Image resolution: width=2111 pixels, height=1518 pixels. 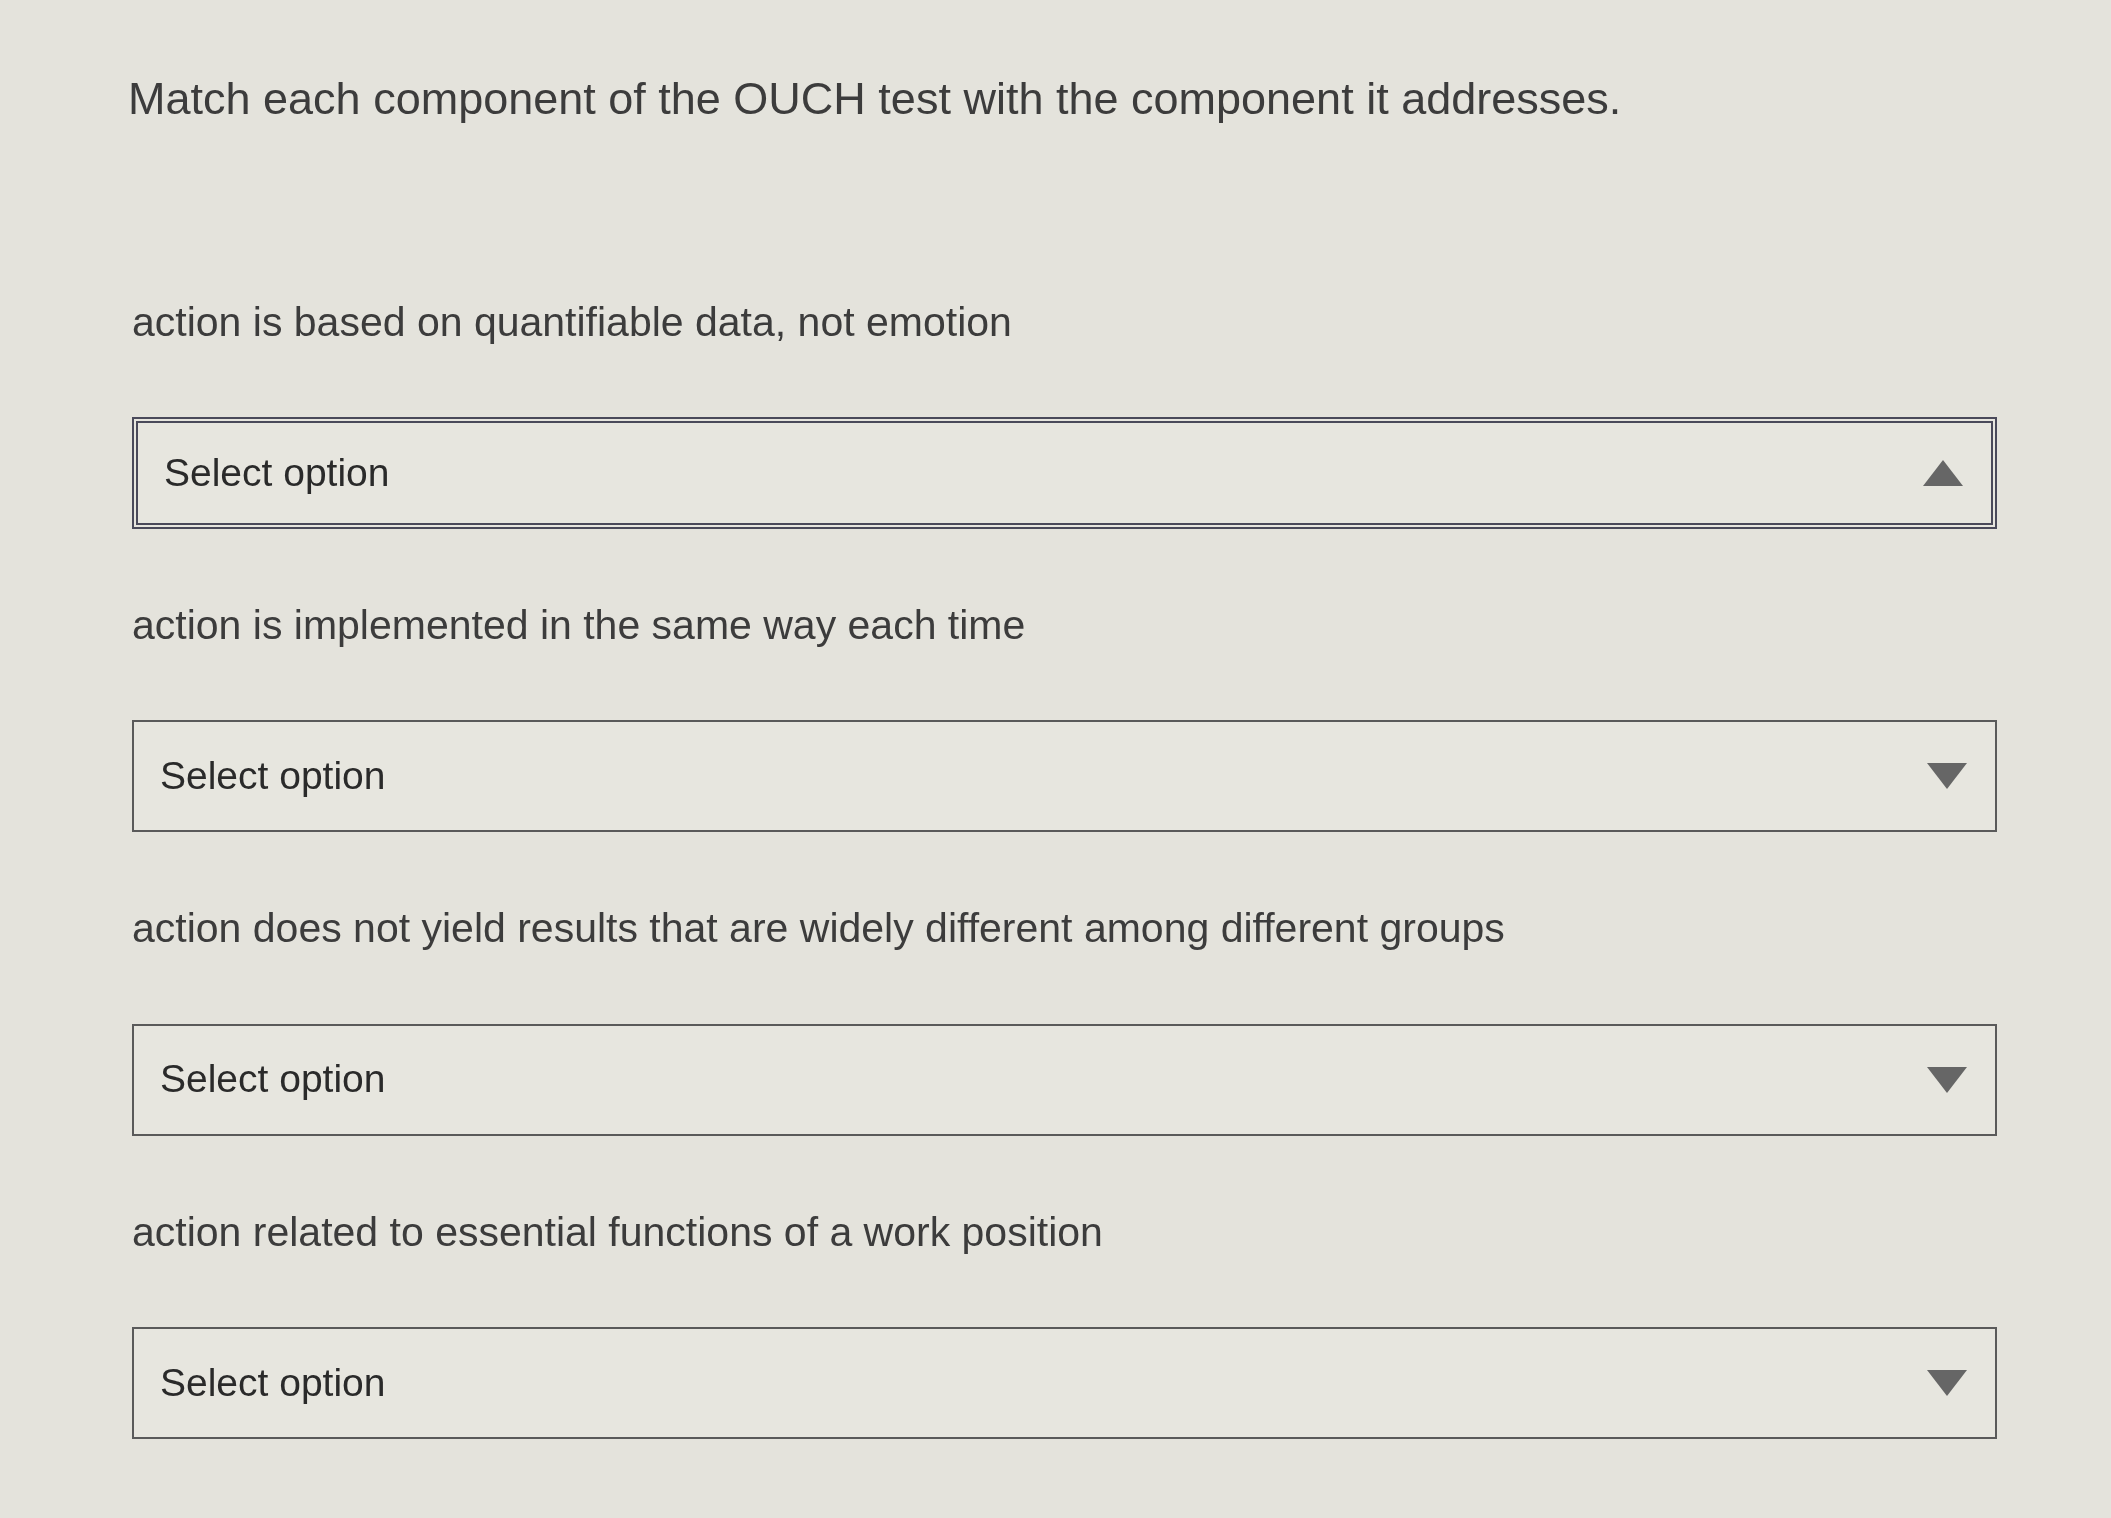 I want to click on caret-up-icon, so click(x=1943, y=473).